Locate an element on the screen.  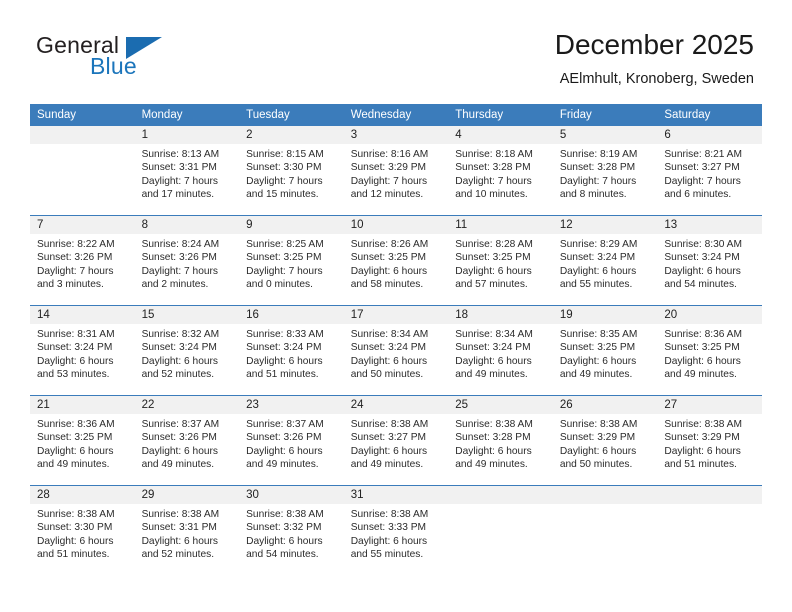
day-number: 2 is located at coordinates (291, 135).